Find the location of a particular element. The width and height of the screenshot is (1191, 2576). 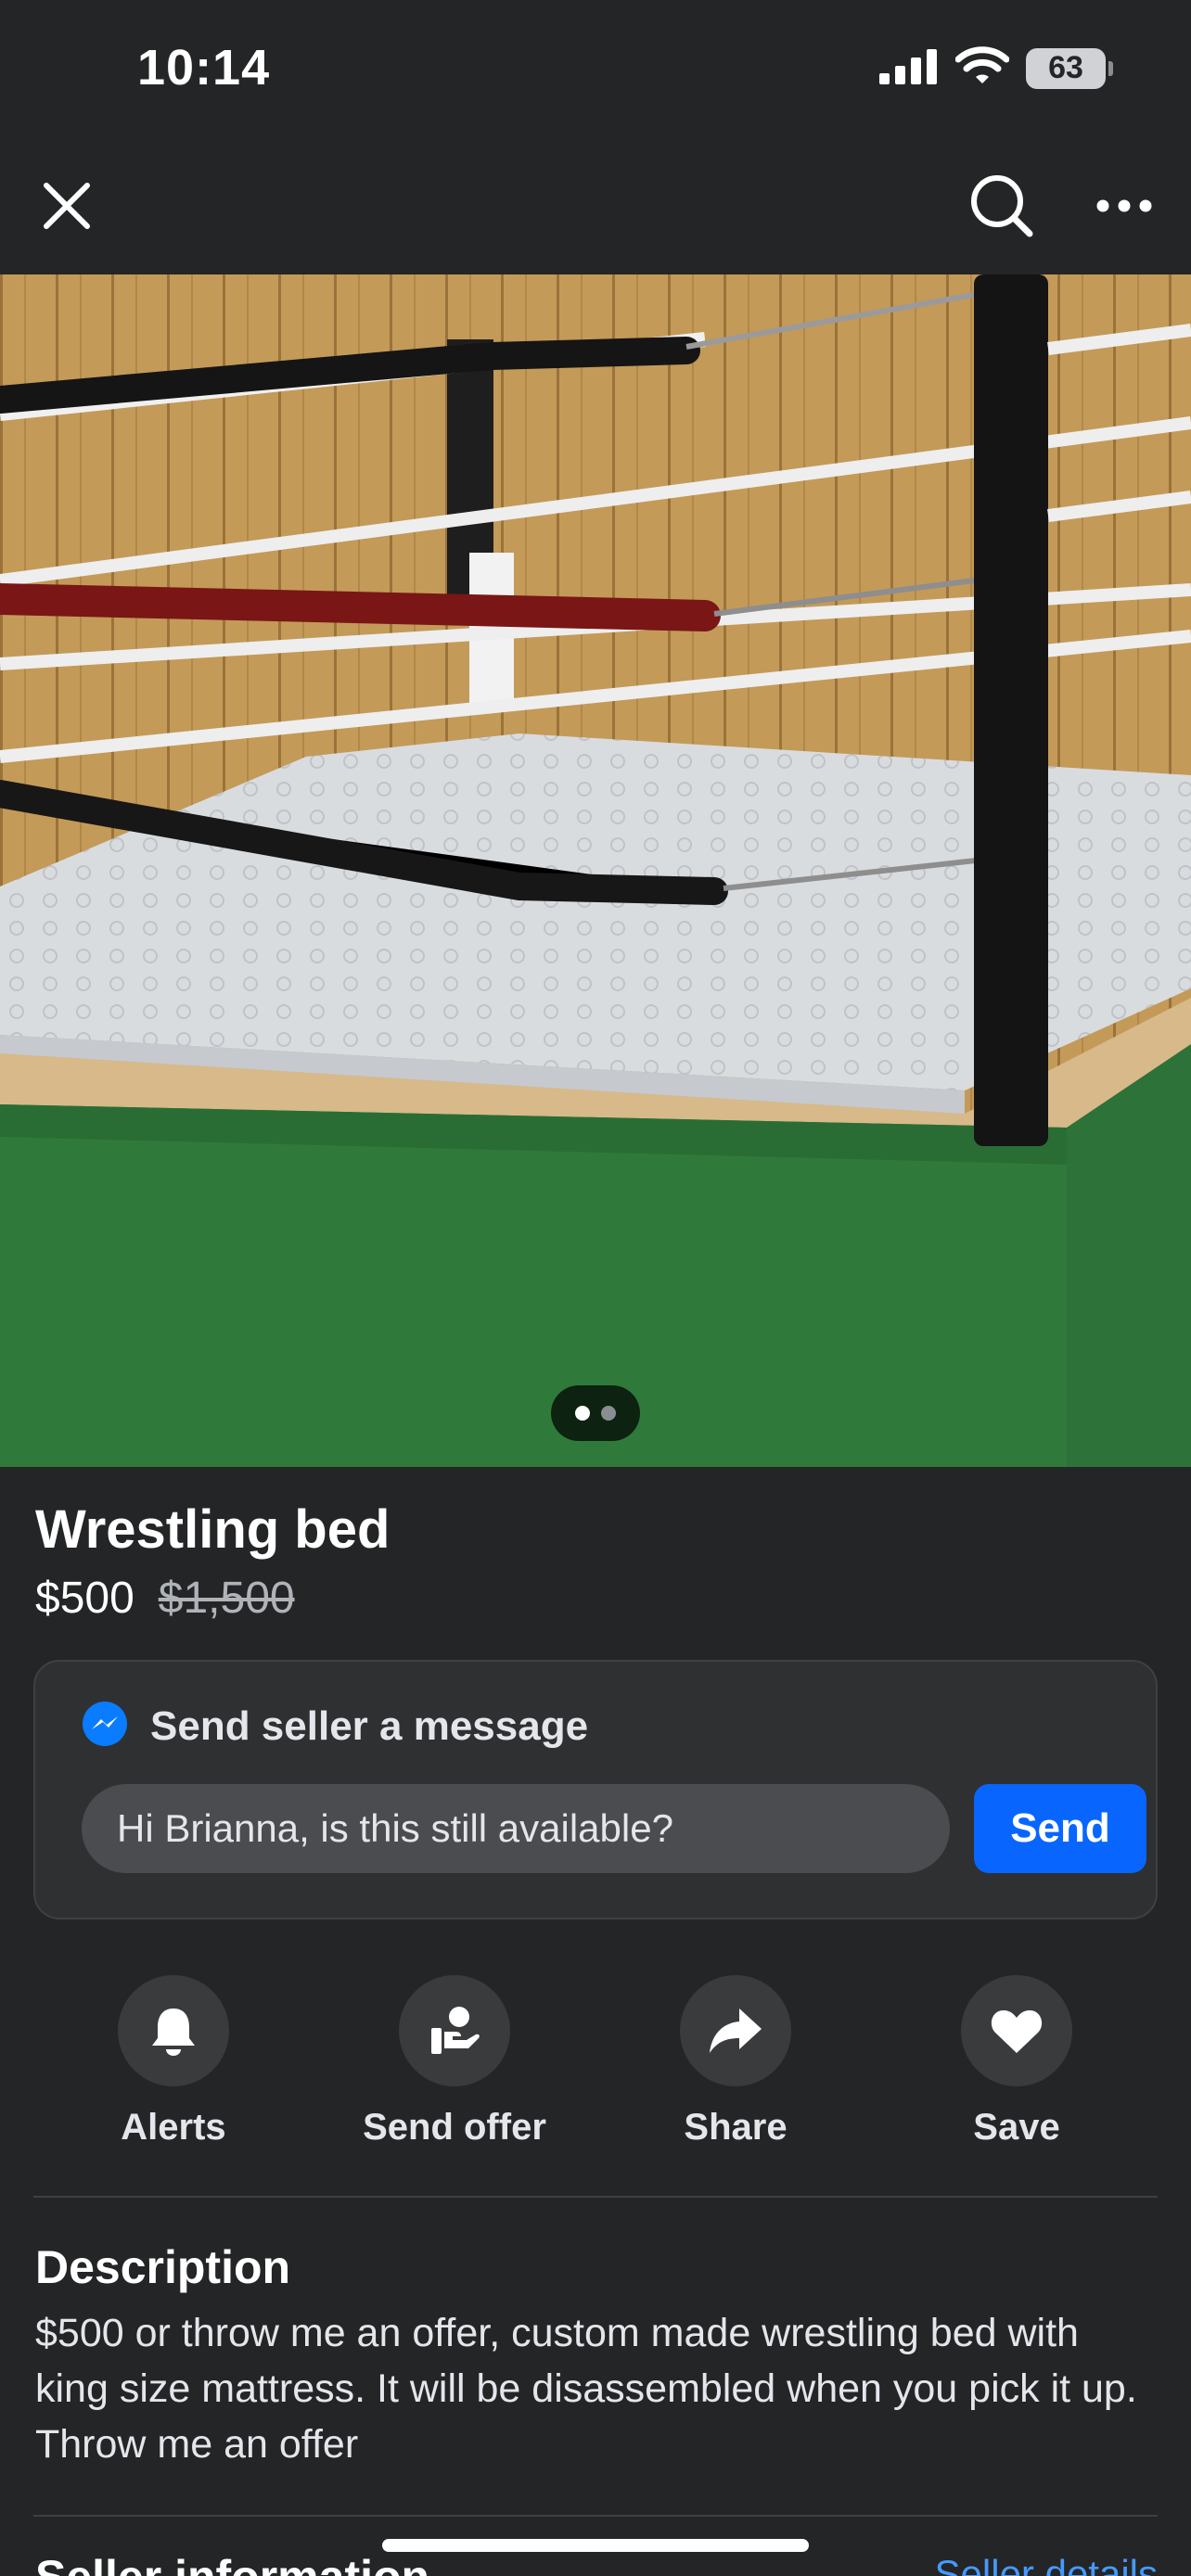

photo-pager is located at coordinates (595, 1413).